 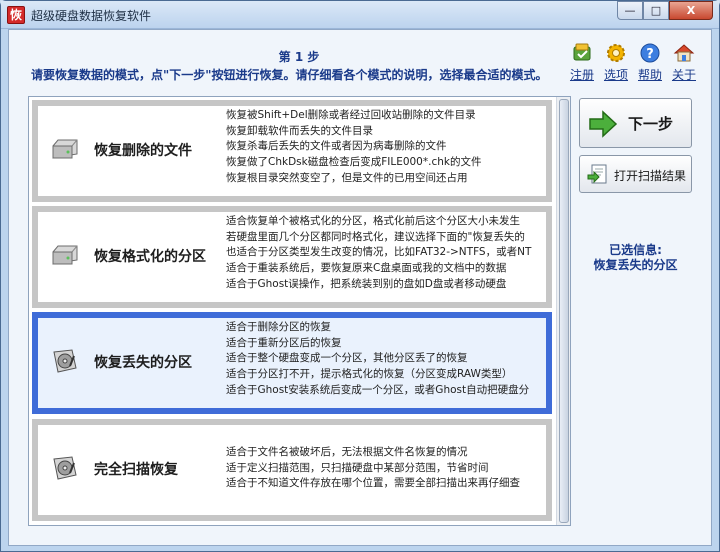 What do you see at coordinates (649, 75) in the screenshot?
I see `help-label: 帮助` at bounding box center [649, 75].